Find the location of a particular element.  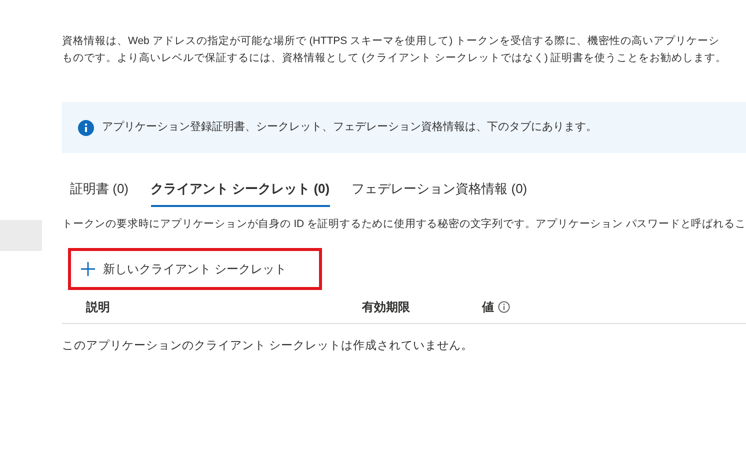

tab: 証明書 (0) is located at coordinates (99, 192).